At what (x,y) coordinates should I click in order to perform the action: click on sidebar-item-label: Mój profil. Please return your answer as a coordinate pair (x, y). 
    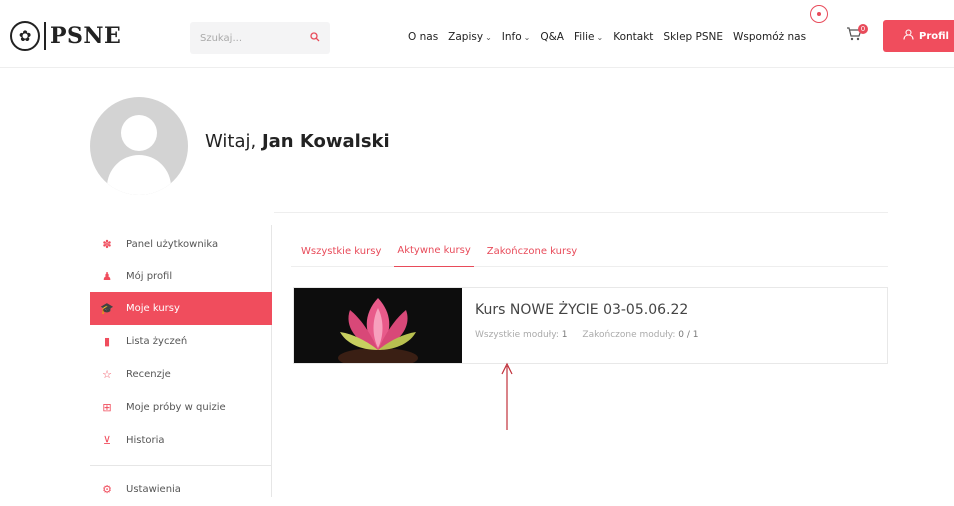
    Looking at the image, I should click on (149, 276).